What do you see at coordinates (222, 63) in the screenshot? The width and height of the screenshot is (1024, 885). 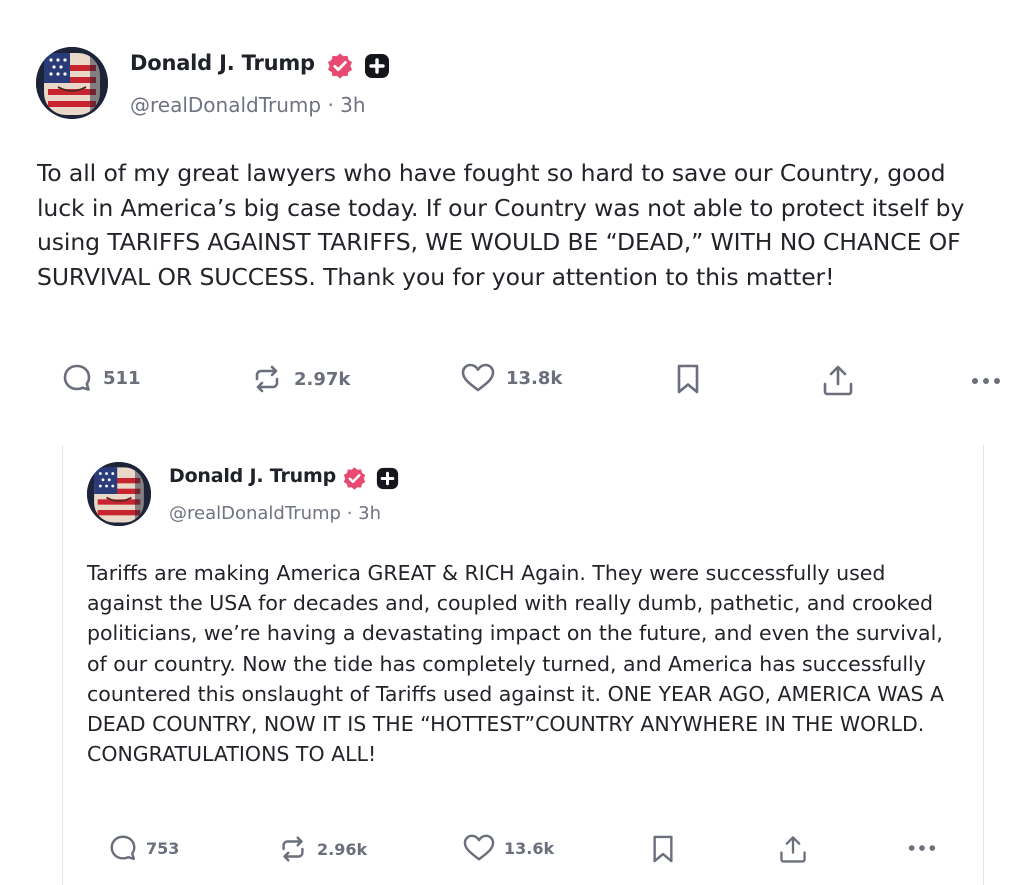 I see `author-name: Donald J. Trump` at bounding box center [222, 63].